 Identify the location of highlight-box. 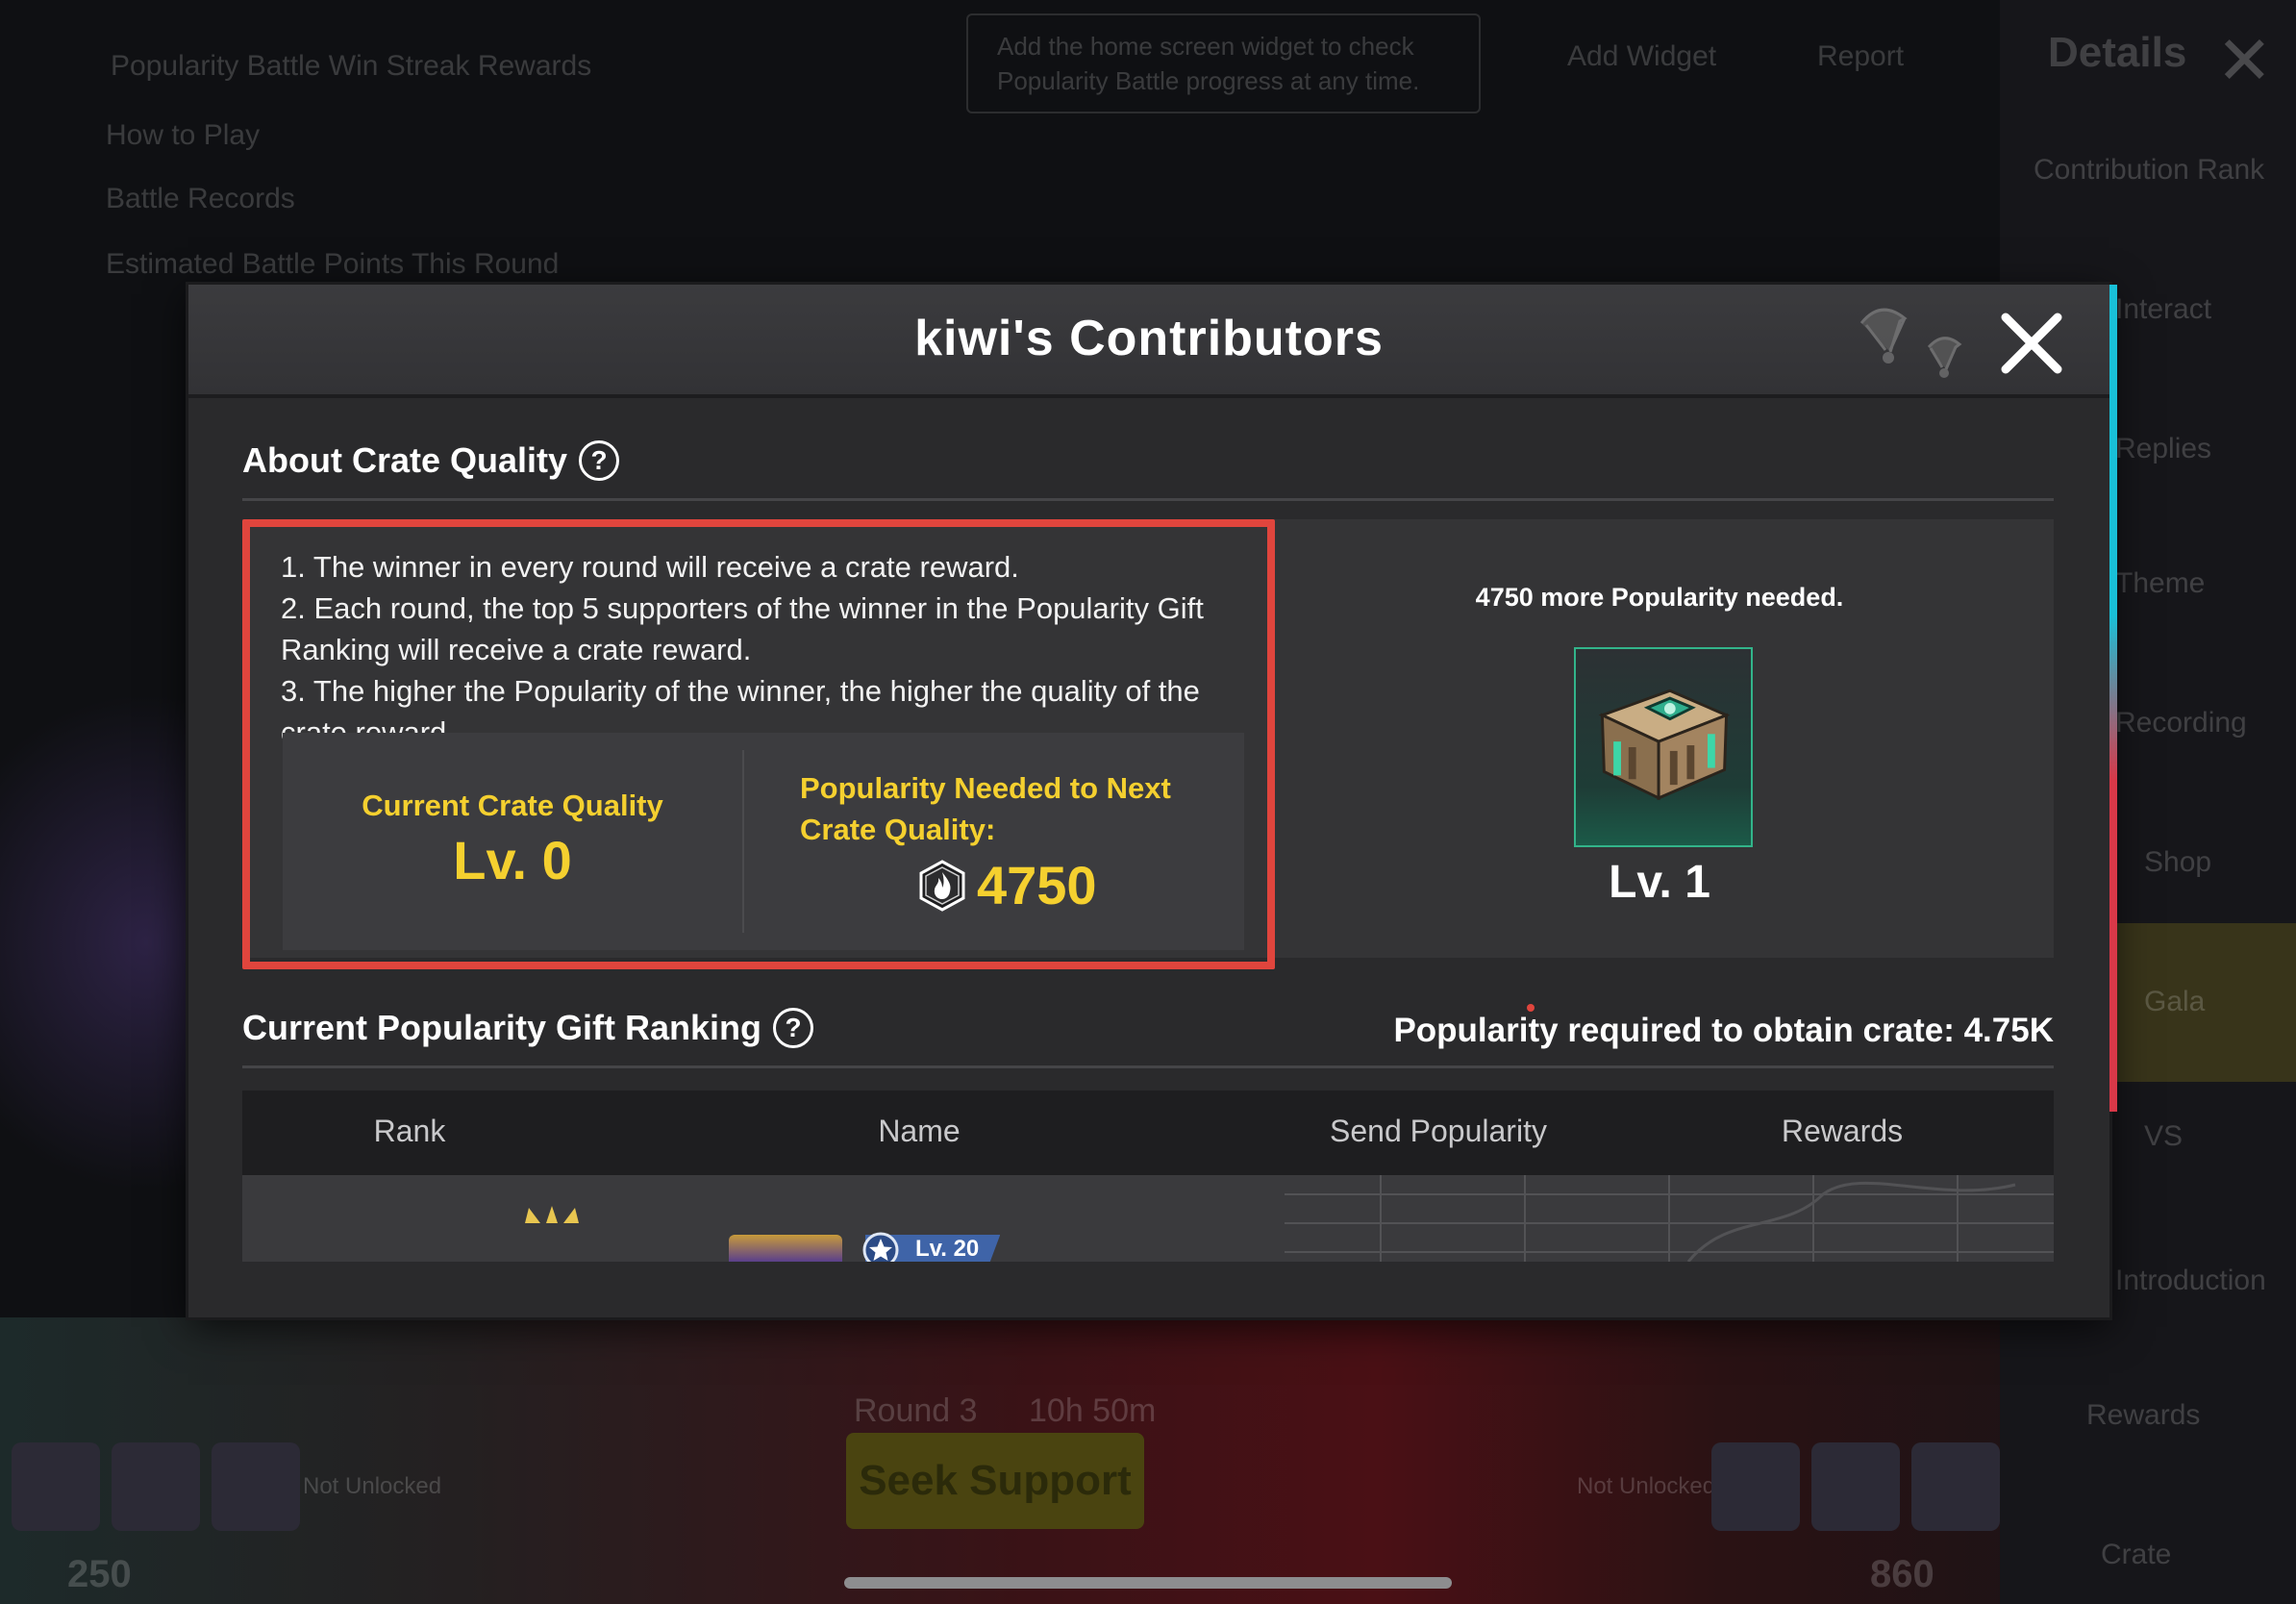
(758, 744).